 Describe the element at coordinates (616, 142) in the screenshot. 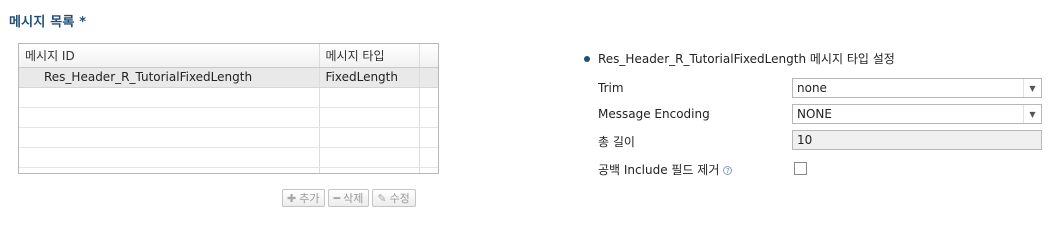

I see `total-length-label: 총 길이` at that location.